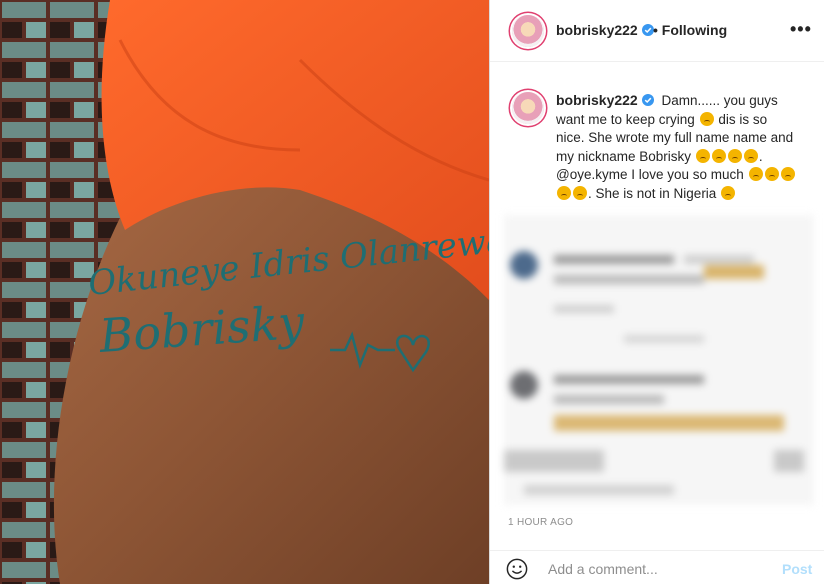 The height and width of the screenshot is (584, 824). What do you see at coordinates (528, 31) in the screenshot?
I see `avatar` at bounding box center [528, 31].